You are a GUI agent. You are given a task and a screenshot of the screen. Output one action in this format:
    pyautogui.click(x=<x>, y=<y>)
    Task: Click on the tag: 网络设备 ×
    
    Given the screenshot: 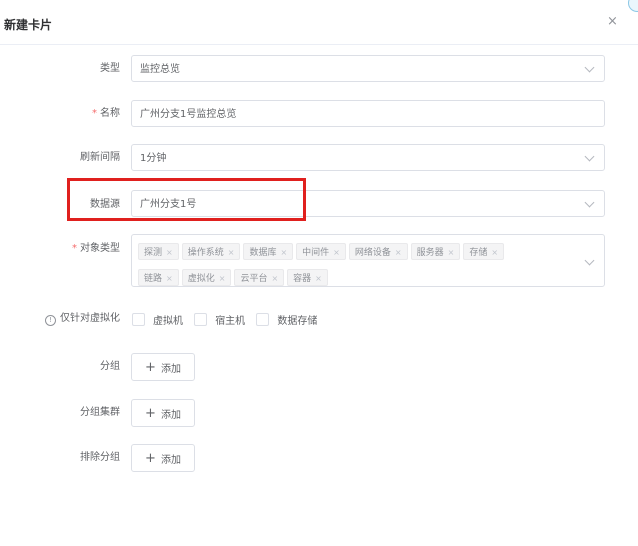 What is the action you would take?
    pyautogui.click(x=378, y=251)
    